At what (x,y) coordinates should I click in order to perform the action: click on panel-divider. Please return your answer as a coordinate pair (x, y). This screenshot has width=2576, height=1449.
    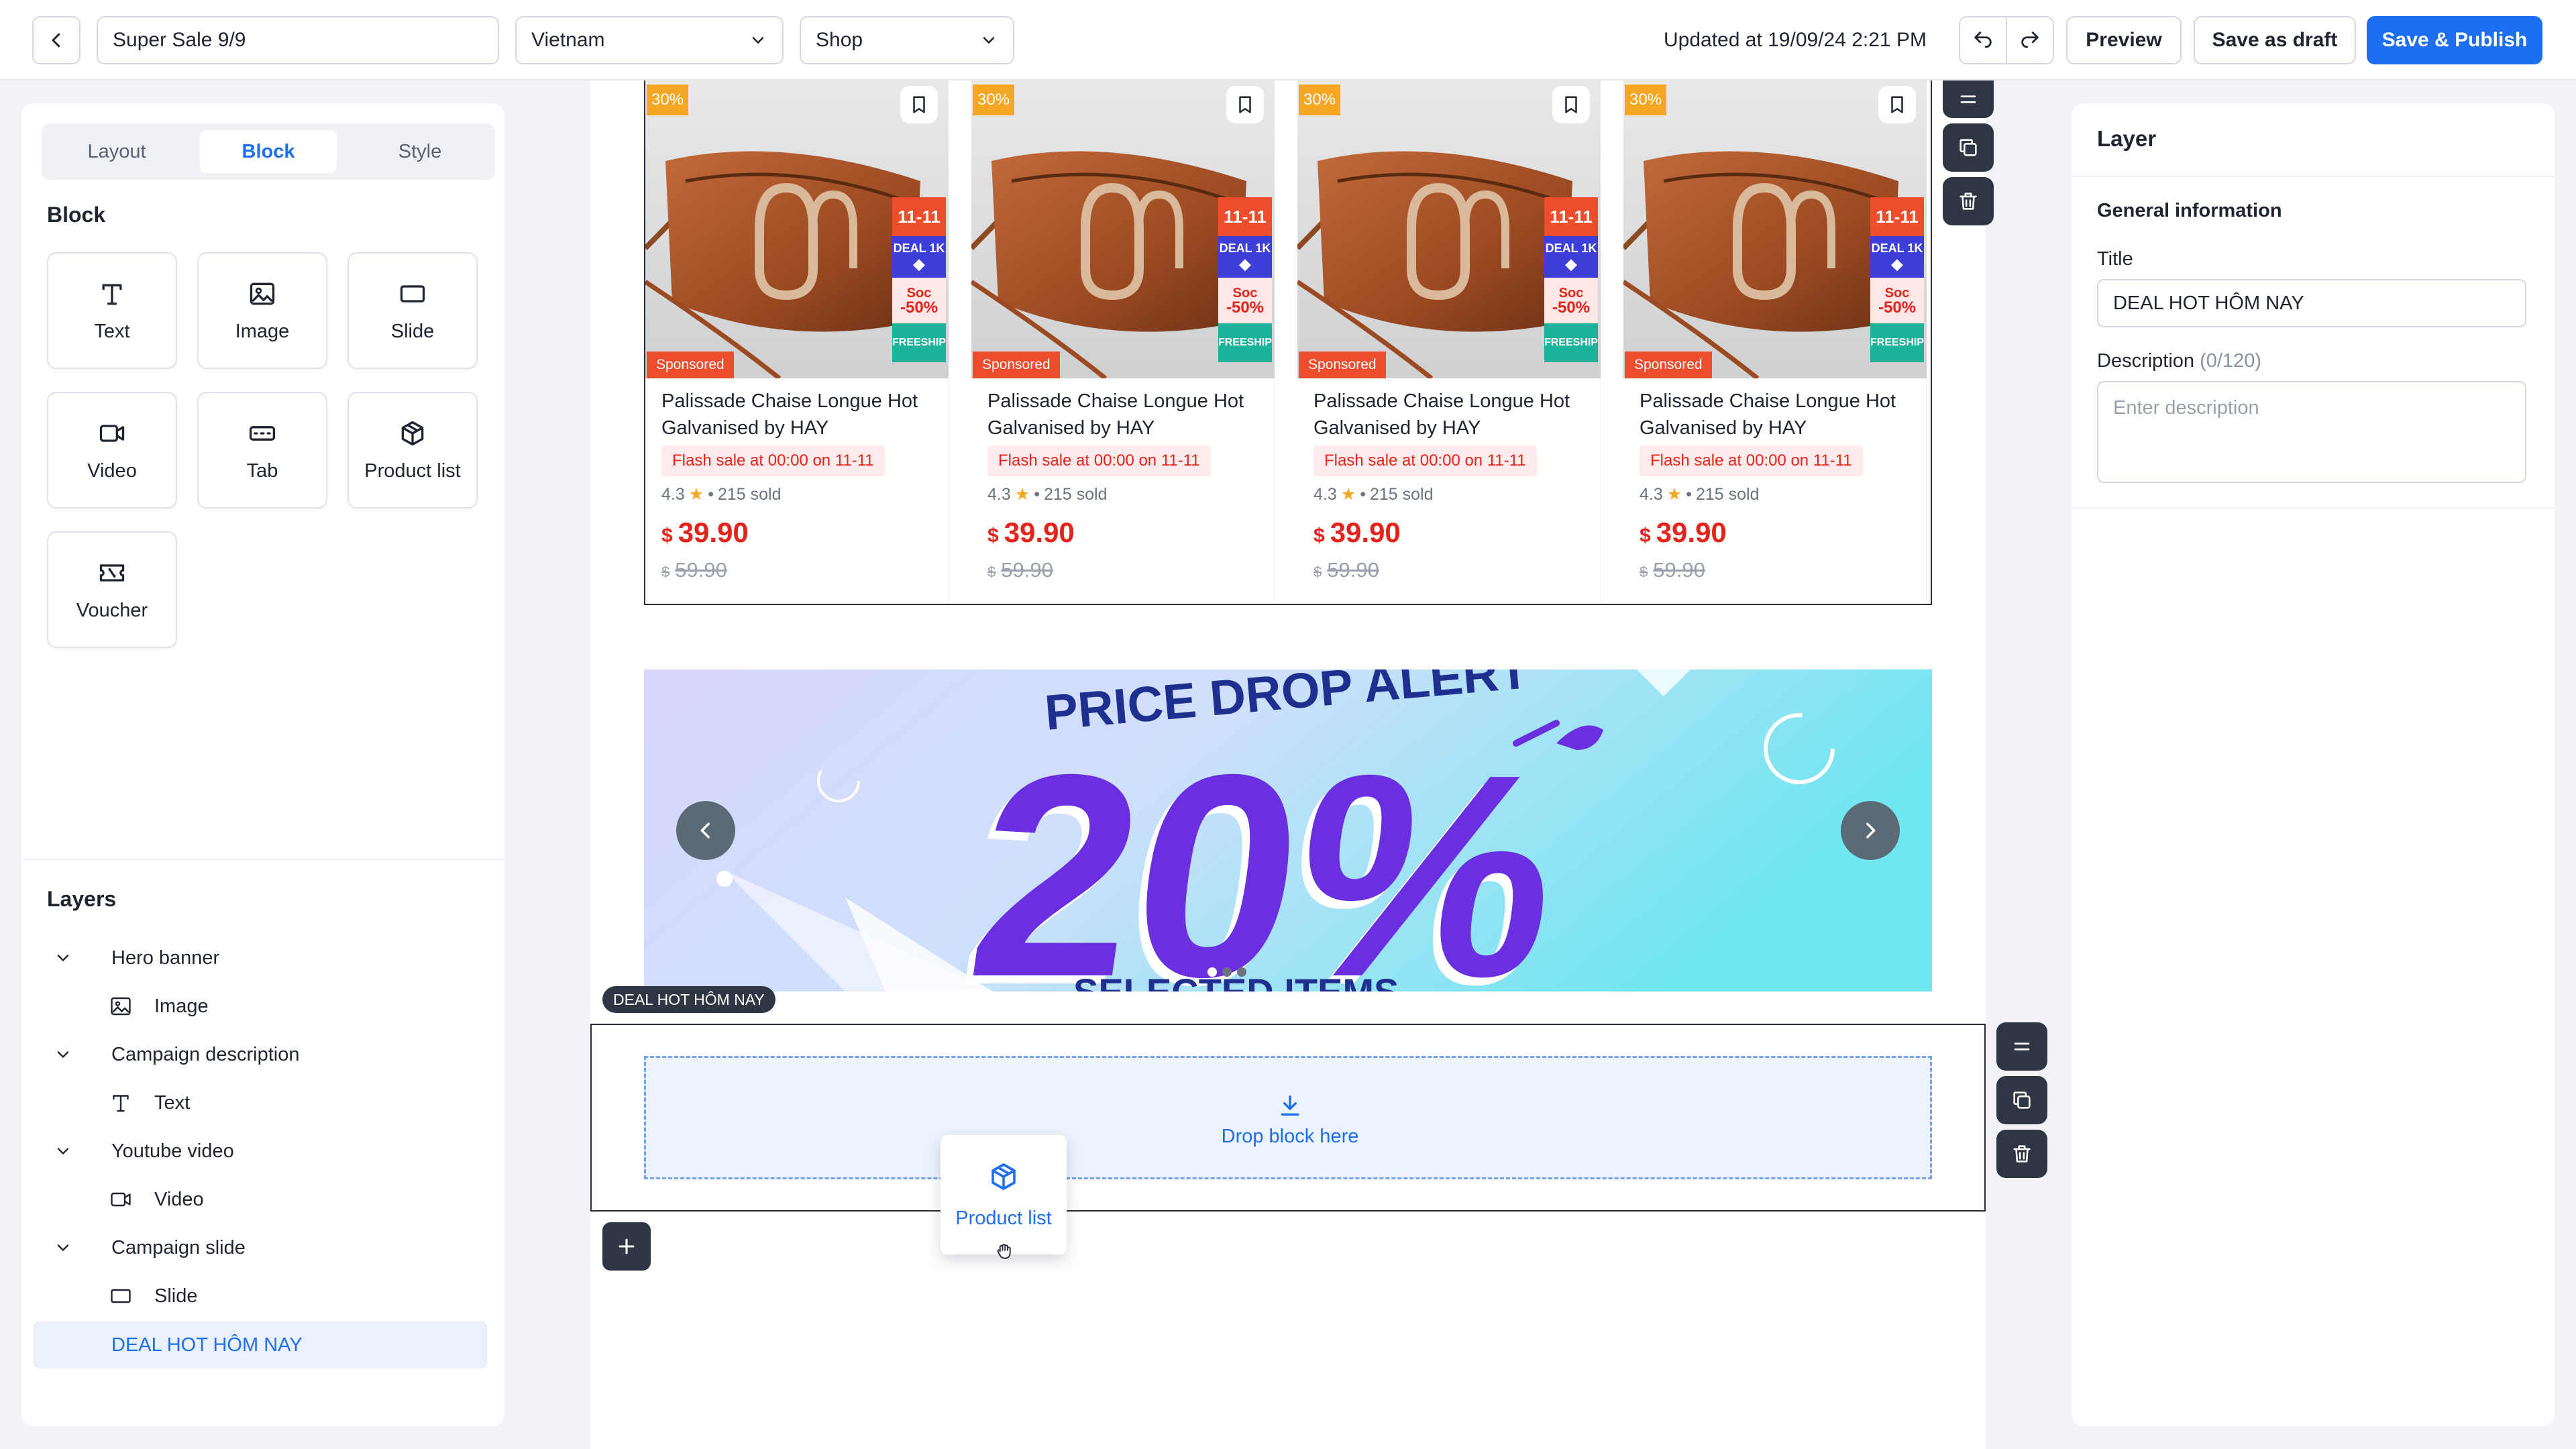
    Looking at the image, I should click on (262, 859).